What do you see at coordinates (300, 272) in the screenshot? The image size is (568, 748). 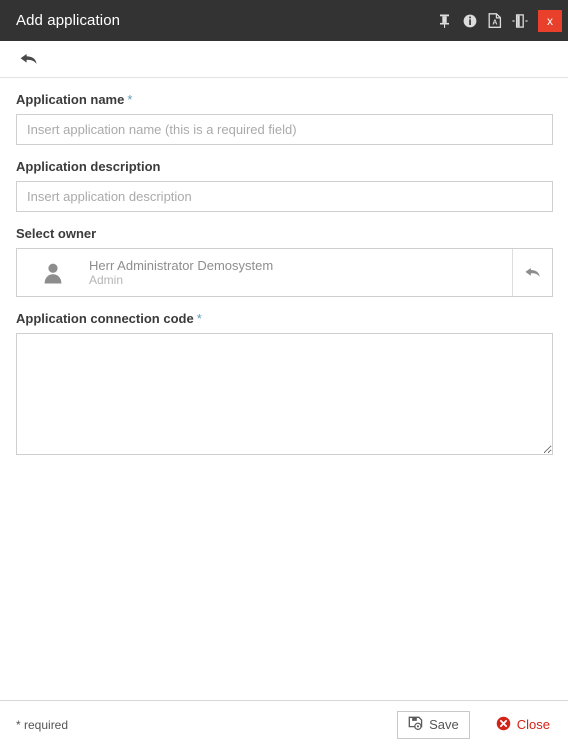 I see `owner-info: Herr Administrator Demosystem Admin` at bounding box center [300, 272].